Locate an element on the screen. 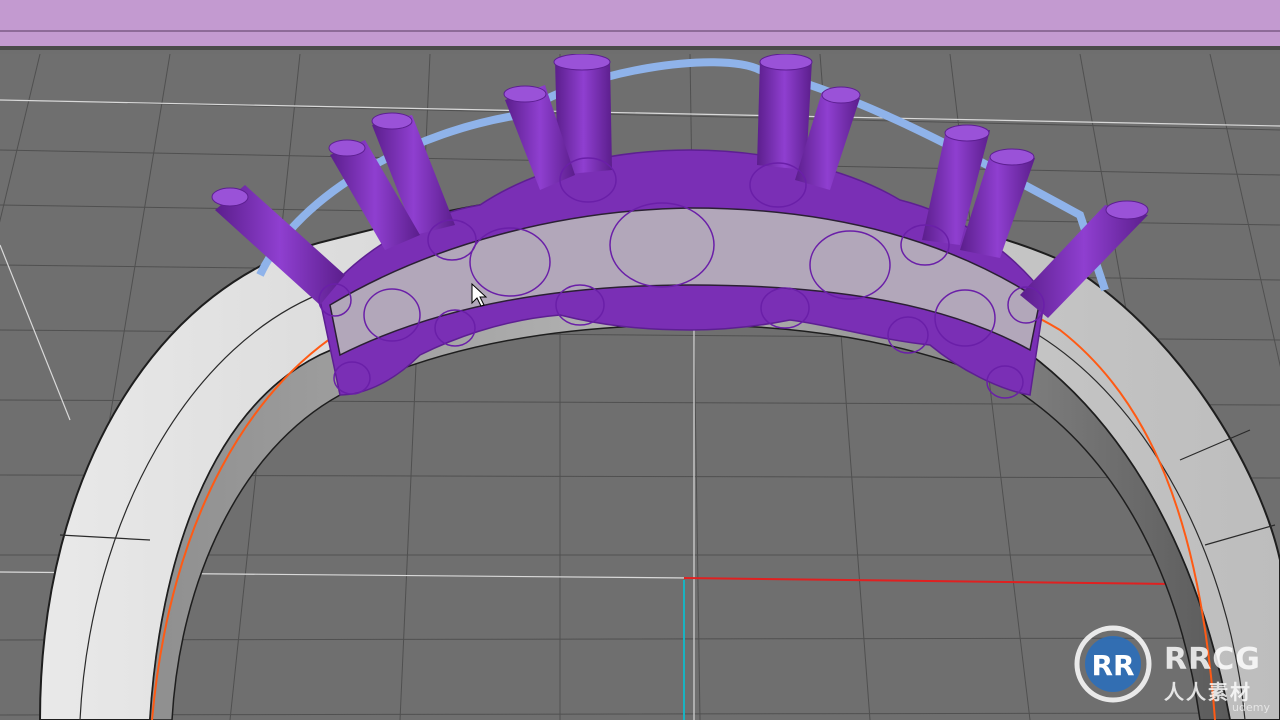 The width and height of the screenshot is (1280, 720). watermark-corner-text: udemy is located at coordinates (1251, 707).